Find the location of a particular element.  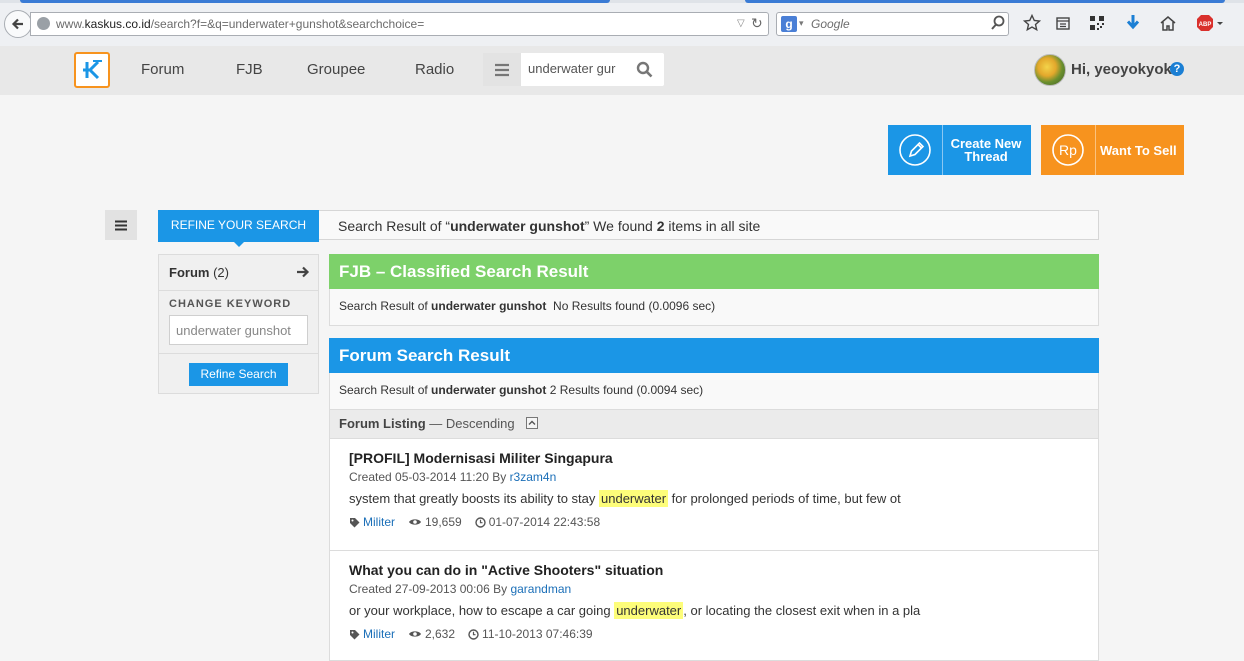

thread-meta: Created 05-03-2014 11:20 By r3zam4n is located at coordinates (453, 477).